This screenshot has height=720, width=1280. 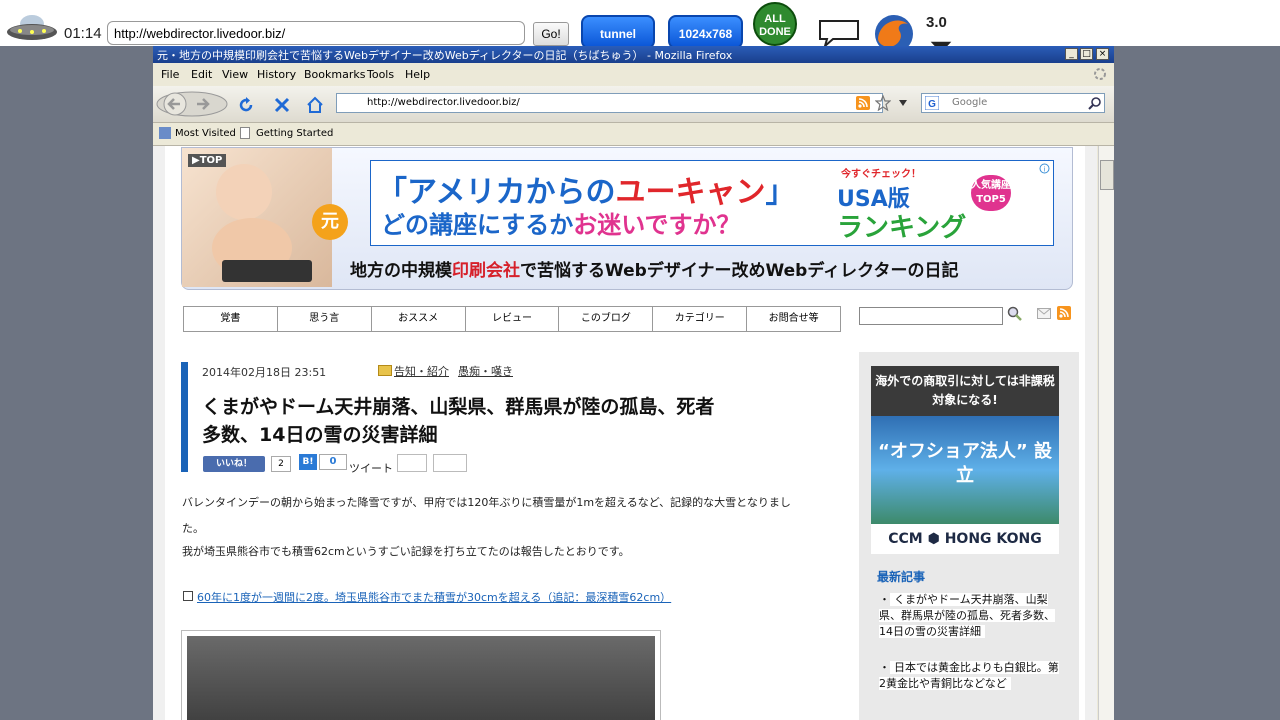 I want to click on recent-post-item: ・日本では黄金比よりも白銀比。第2黄金比や青銅比などなど, so click(x=969, y=676).